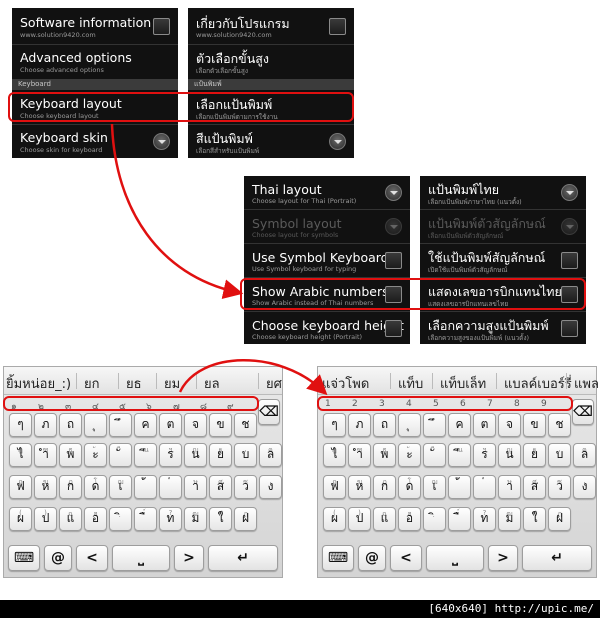 The height and width of the screenshot is (618, 600). Describe the element at coordinates (95, 455) in the screenshot. I see `keyboard-key: ัะ` at that location.